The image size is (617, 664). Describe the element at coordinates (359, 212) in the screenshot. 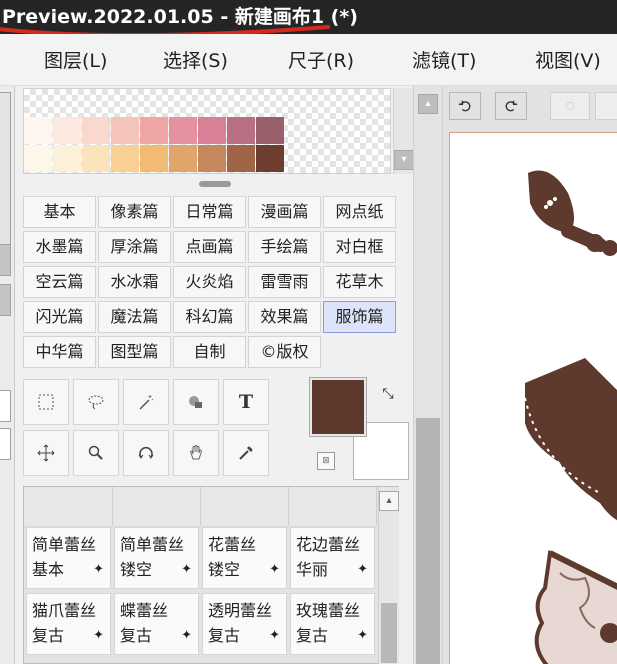

I see `brush-category-tab: 网点纸` at that location.